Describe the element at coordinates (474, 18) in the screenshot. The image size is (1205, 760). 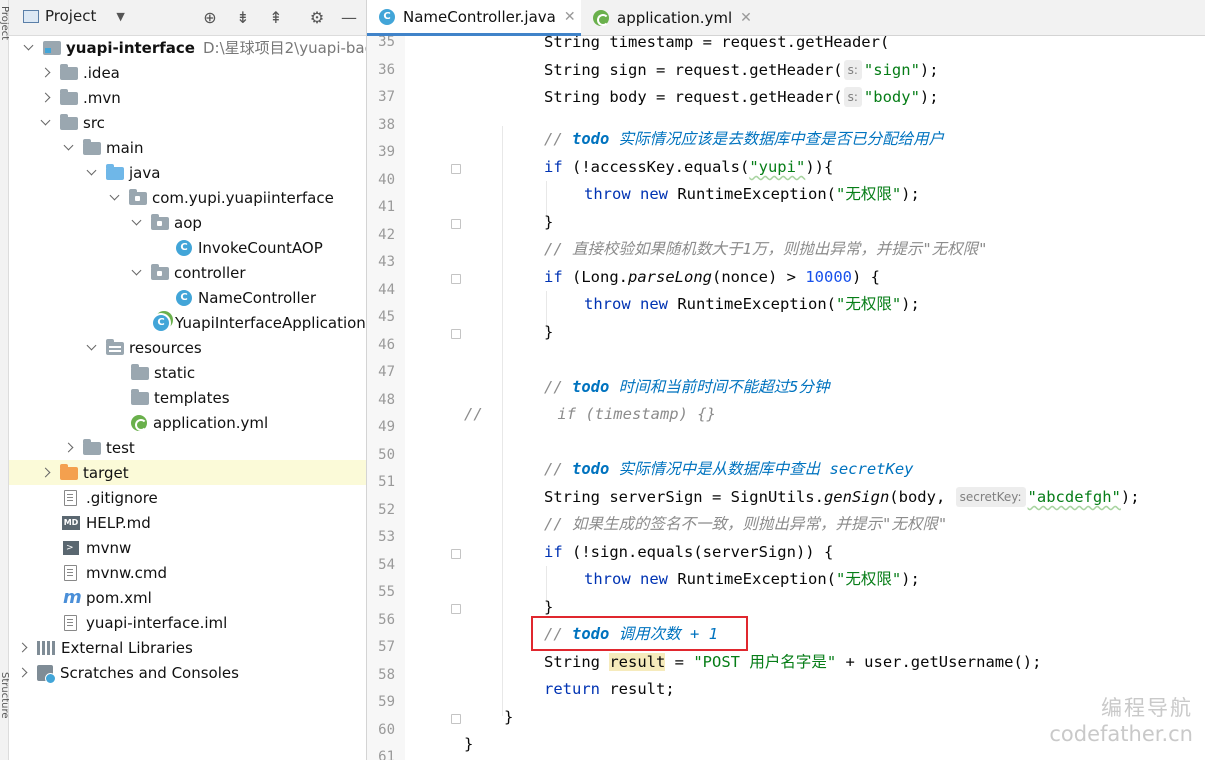
I see `tab-namecontroller-java: C NameController.java ✕` at that location.